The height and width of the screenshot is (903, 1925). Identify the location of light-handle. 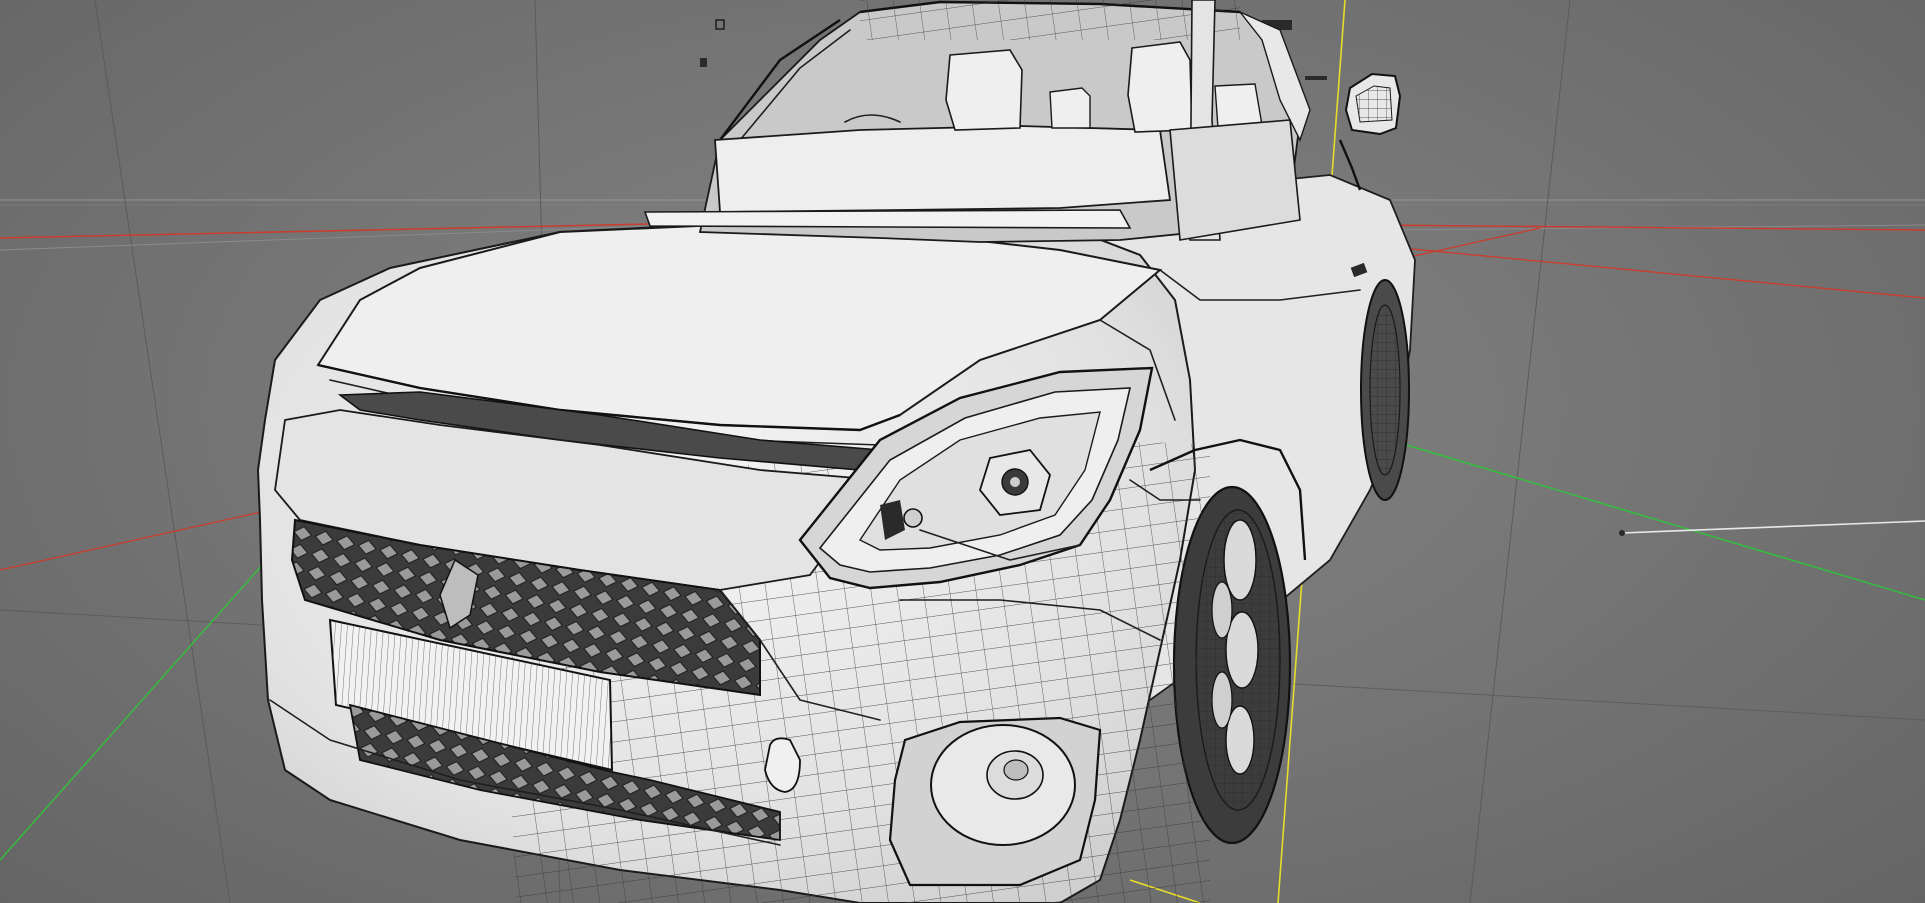
(1772, 528).